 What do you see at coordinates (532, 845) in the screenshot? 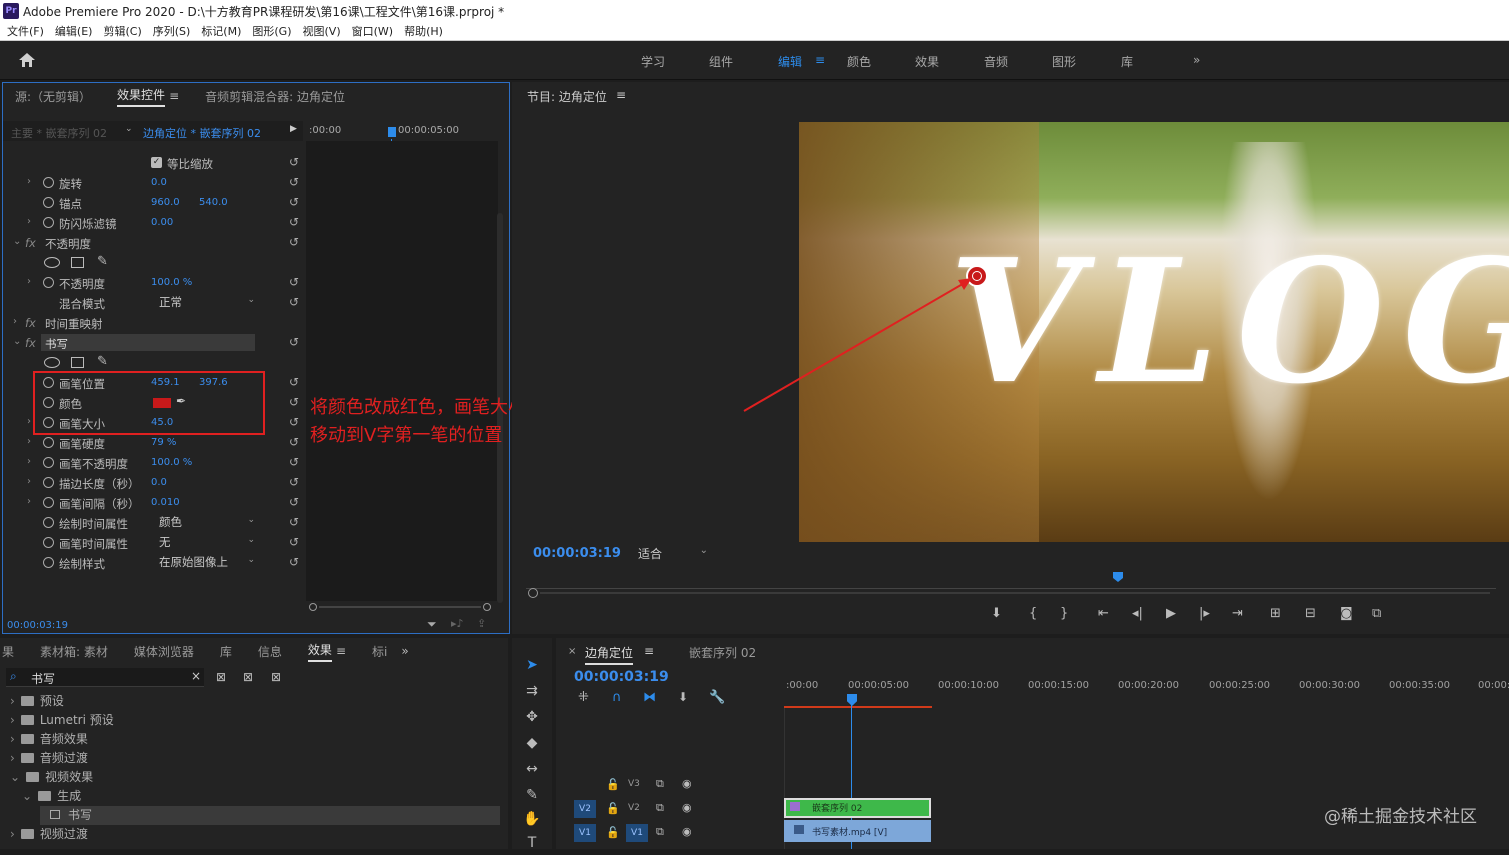
I see `type-tool-icon: T` at bounding box center [532, 845].